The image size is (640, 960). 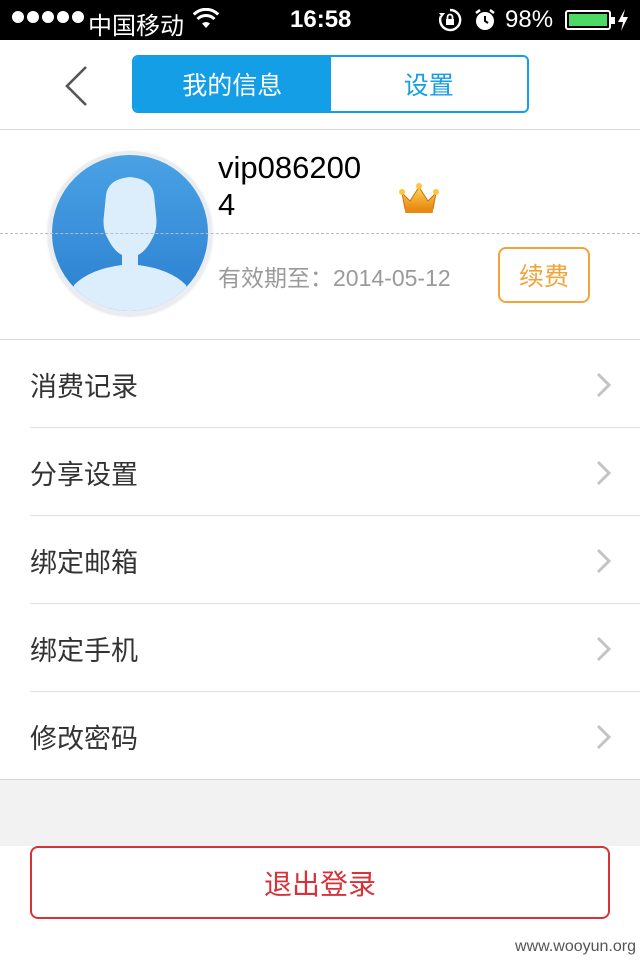 What do you see at coordinates (320, 813) in the screenshot?
I see `spacer` at bounding box center [320, 813].